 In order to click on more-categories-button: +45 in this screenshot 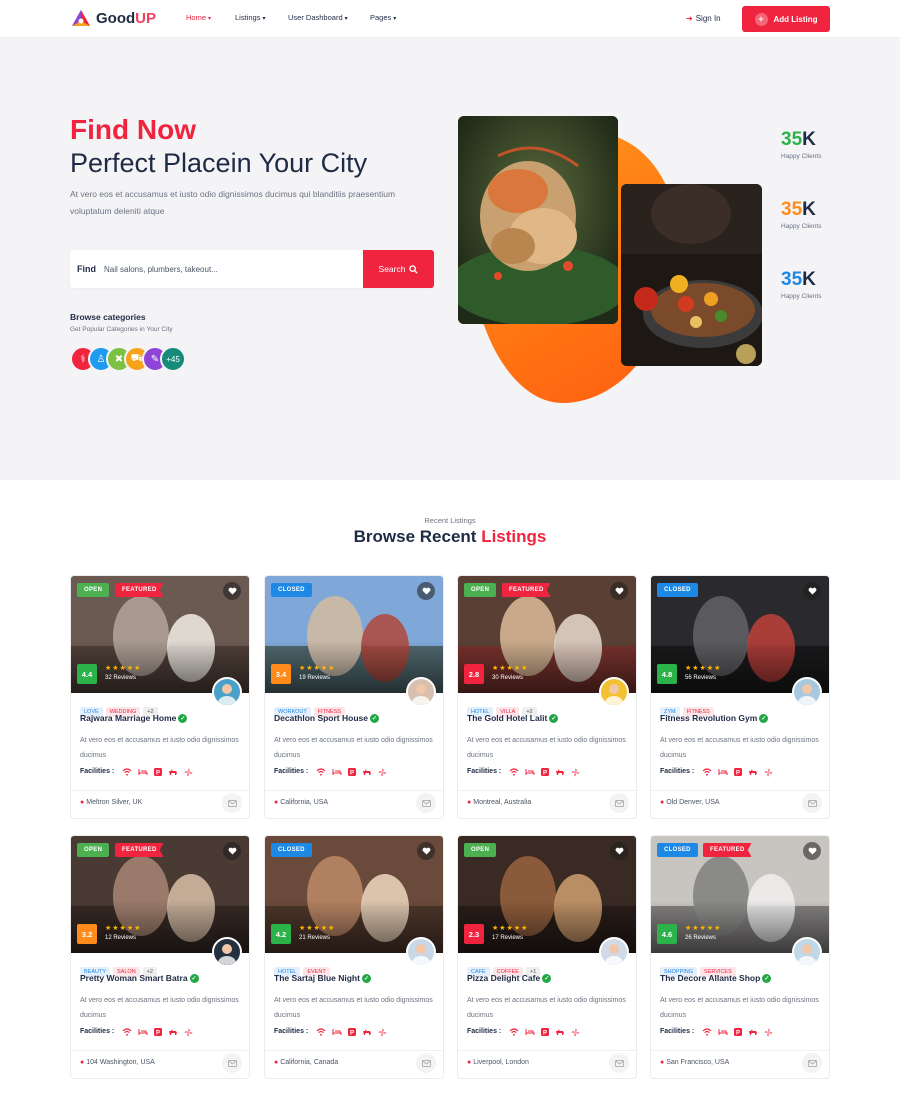, I will do `click(173, 359)`.